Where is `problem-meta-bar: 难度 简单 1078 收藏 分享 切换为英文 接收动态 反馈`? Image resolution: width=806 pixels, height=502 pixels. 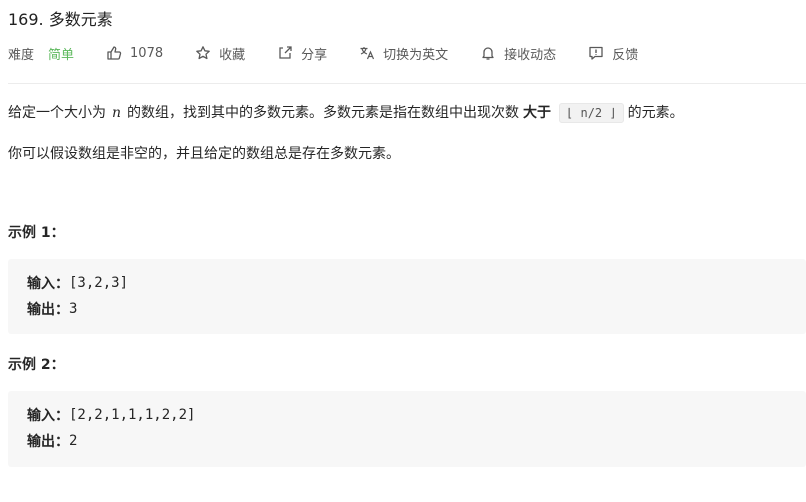
problem-meta-bar: 难度 简单 1078 收藏 分享 切换为英文 接收动态 反馈 is located at coordinates (323, 53).